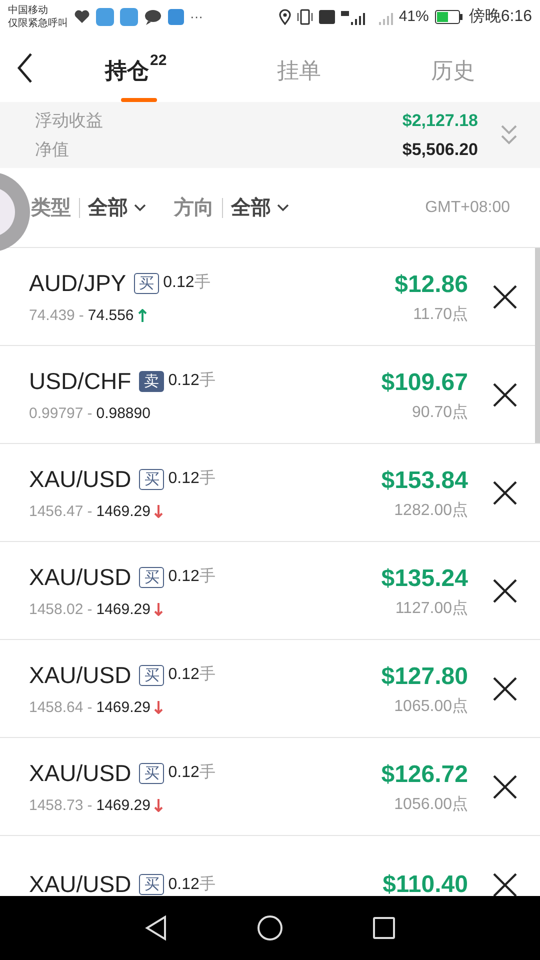 The width and height of the screenshot is (540, 960). Describe the element at coordinates (156, 928) in the screenshot. I see `back-nav-icon` at that location.